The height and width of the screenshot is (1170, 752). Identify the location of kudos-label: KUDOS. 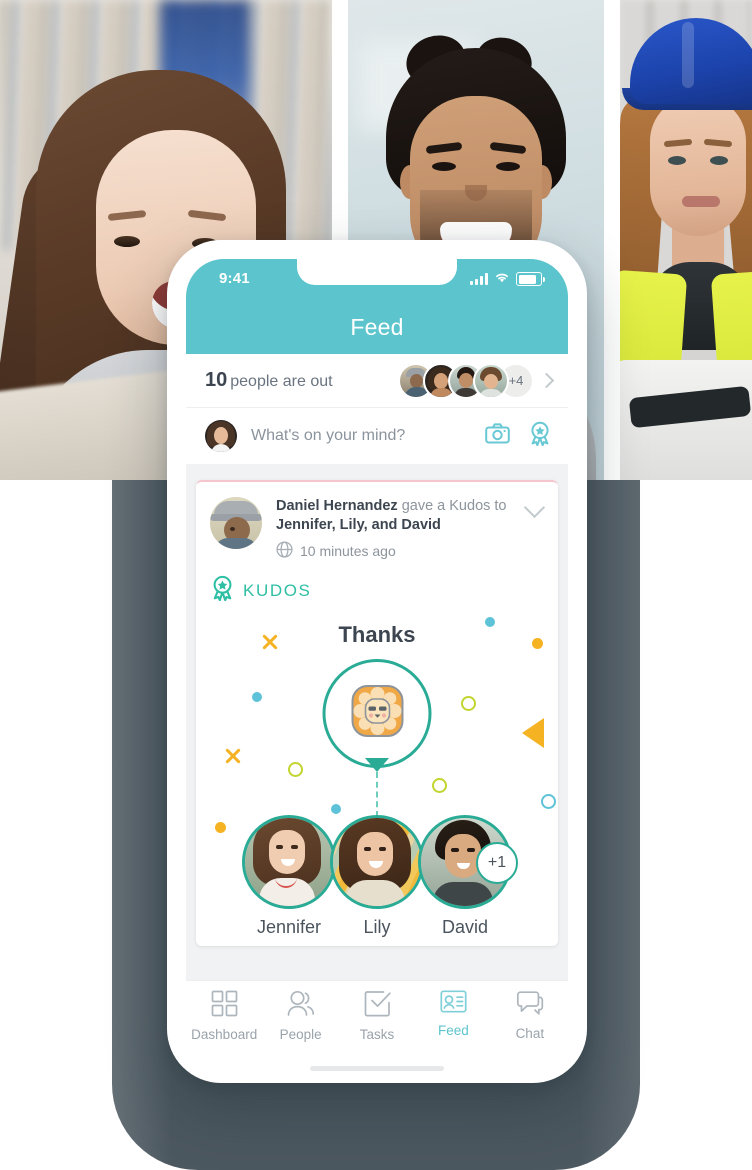
(277, 590).